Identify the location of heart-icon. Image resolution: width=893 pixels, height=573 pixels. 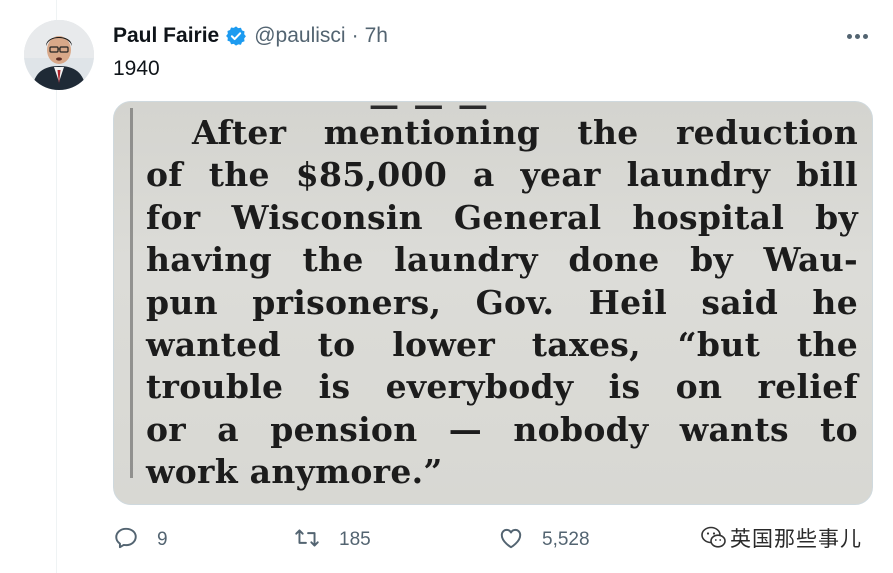
(511, 540).